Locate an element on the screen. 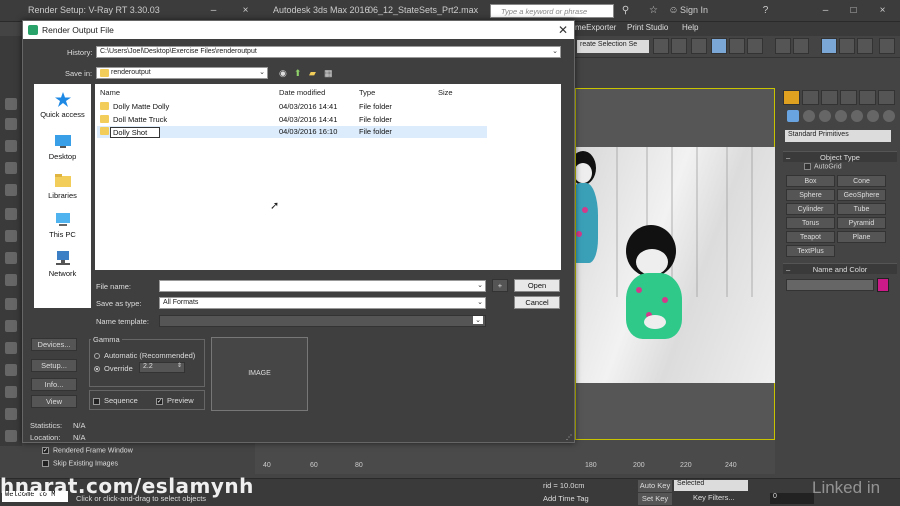 This screenshot has height=506, width=900. material-editor-icon is located at coordinates (801, 46).